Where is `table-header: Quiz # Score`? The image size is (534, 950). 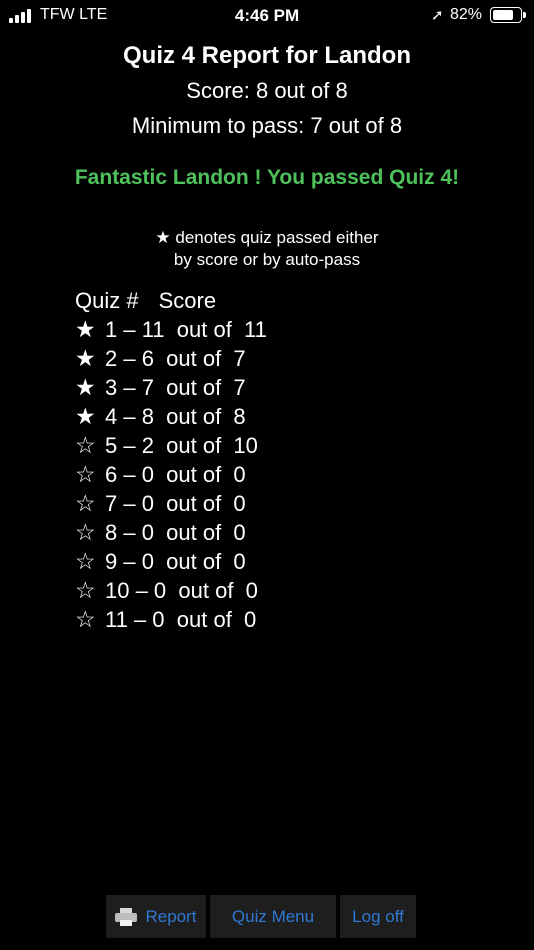
table-header: Quiz # Score is located at coordinates (171, 301).